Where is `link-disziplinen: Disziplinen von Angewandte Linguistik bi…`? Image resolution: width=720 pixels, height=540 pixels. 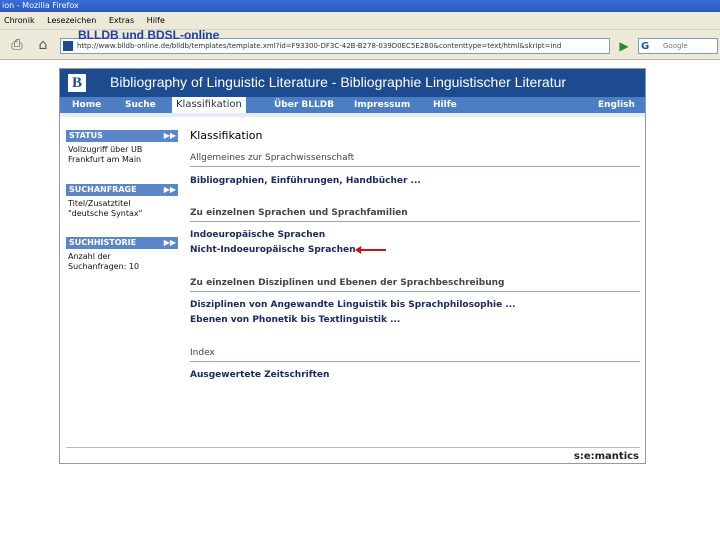
link-disziplinen: Disziplinen von Angewandte Linguistik bi… is located at coordinates (353, 305).